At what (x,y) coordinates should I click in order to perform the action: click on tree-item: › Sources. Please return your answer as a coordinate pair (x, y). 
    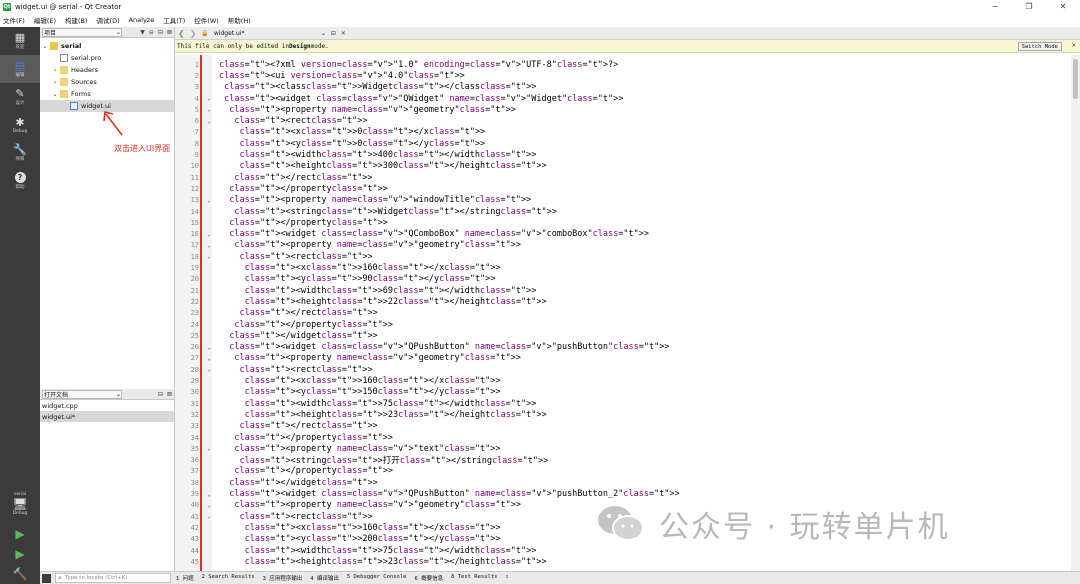
    Looking at the image, I should click on (107, 82).